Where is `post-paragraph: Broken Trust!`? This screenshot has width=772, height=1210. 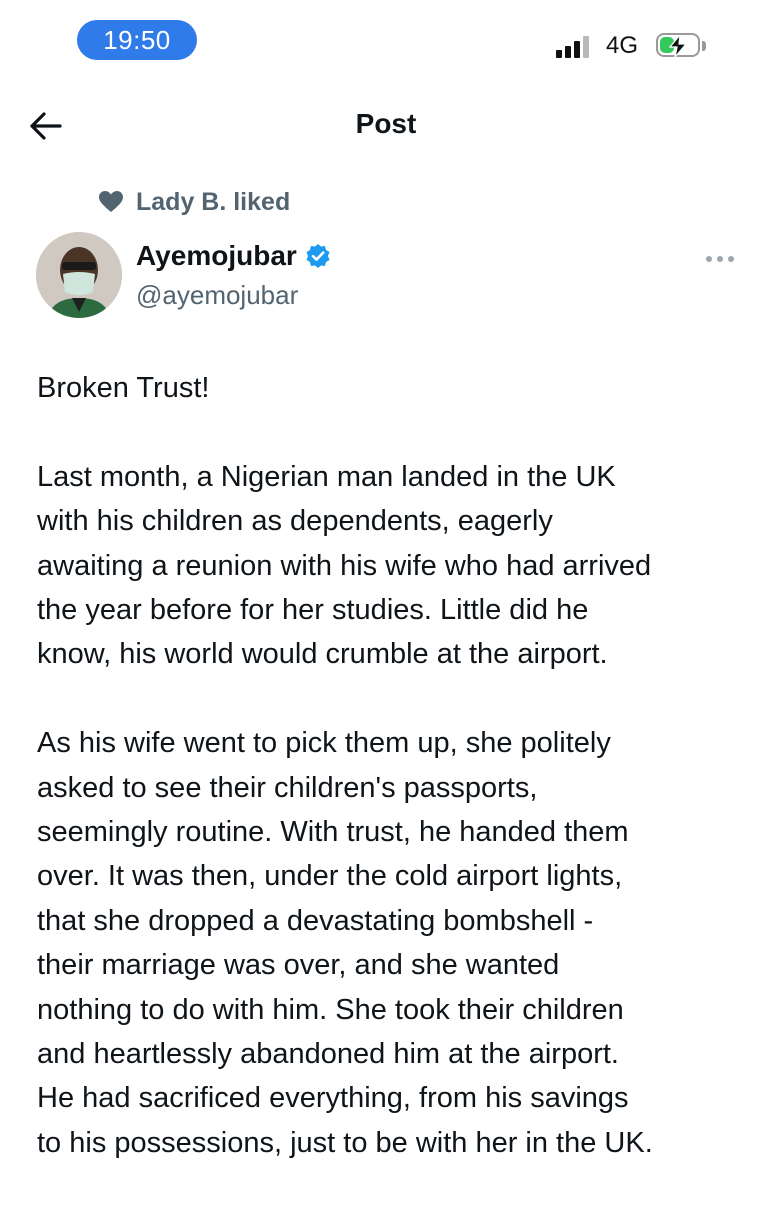
post-paragraph: Broken Trust! is located at coordinates (123, 388).